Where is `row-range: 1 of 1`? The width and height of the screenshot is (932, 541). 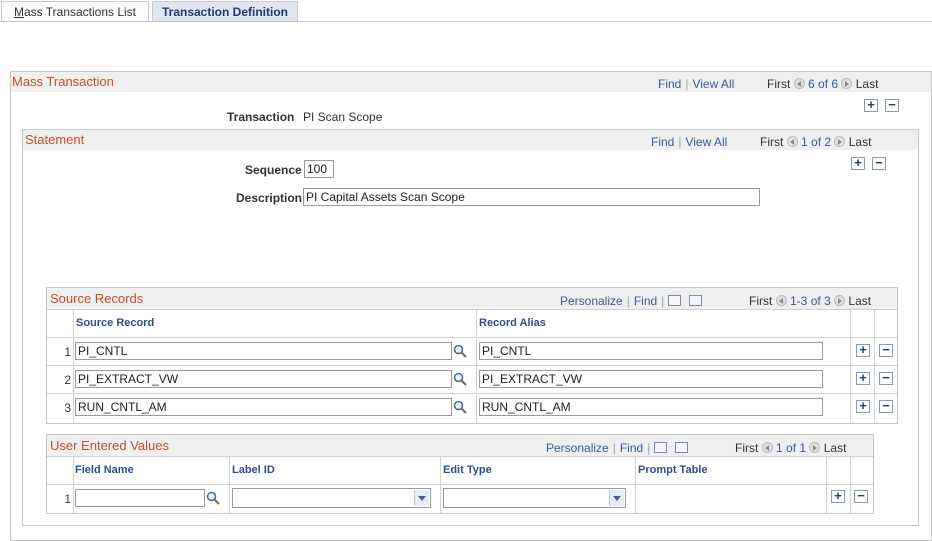
row-range: 1 of 1 is located at coordinates (791, 448).